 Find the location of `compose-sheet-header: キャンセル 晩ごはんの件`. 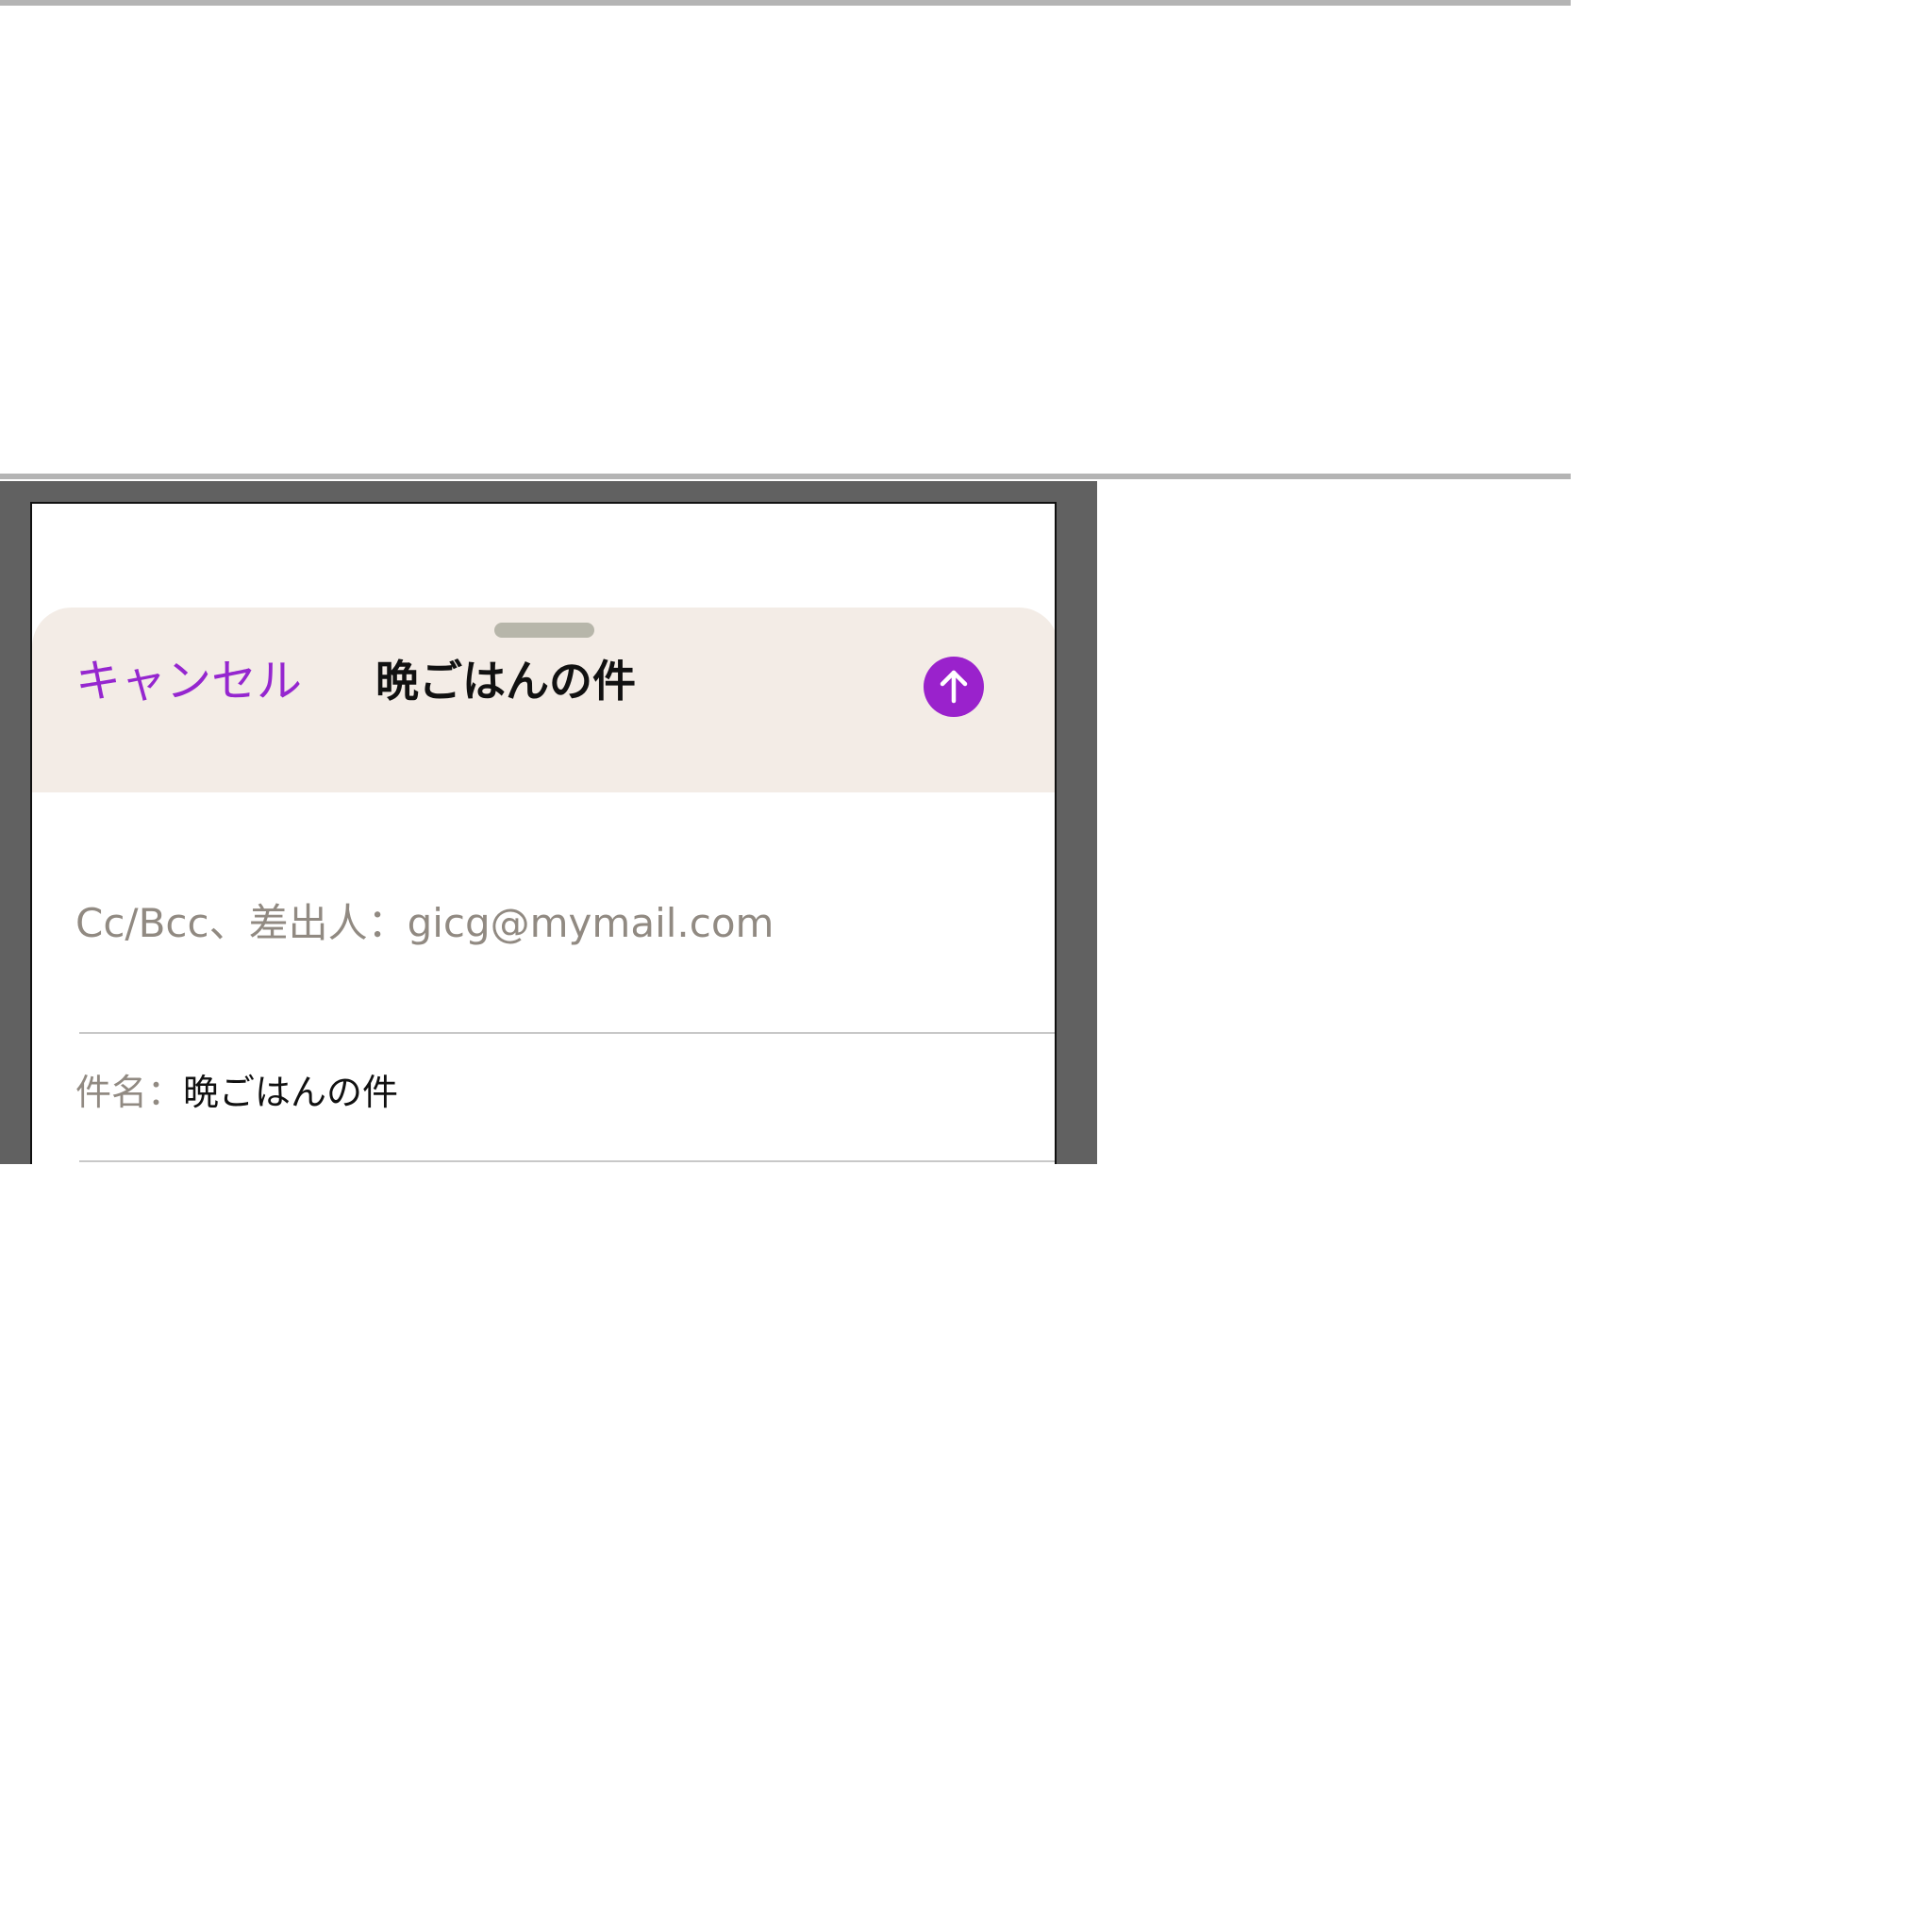

compose-sheet-header: キャンセル 晩ごはんの件 is located at coordinates (544, 700).